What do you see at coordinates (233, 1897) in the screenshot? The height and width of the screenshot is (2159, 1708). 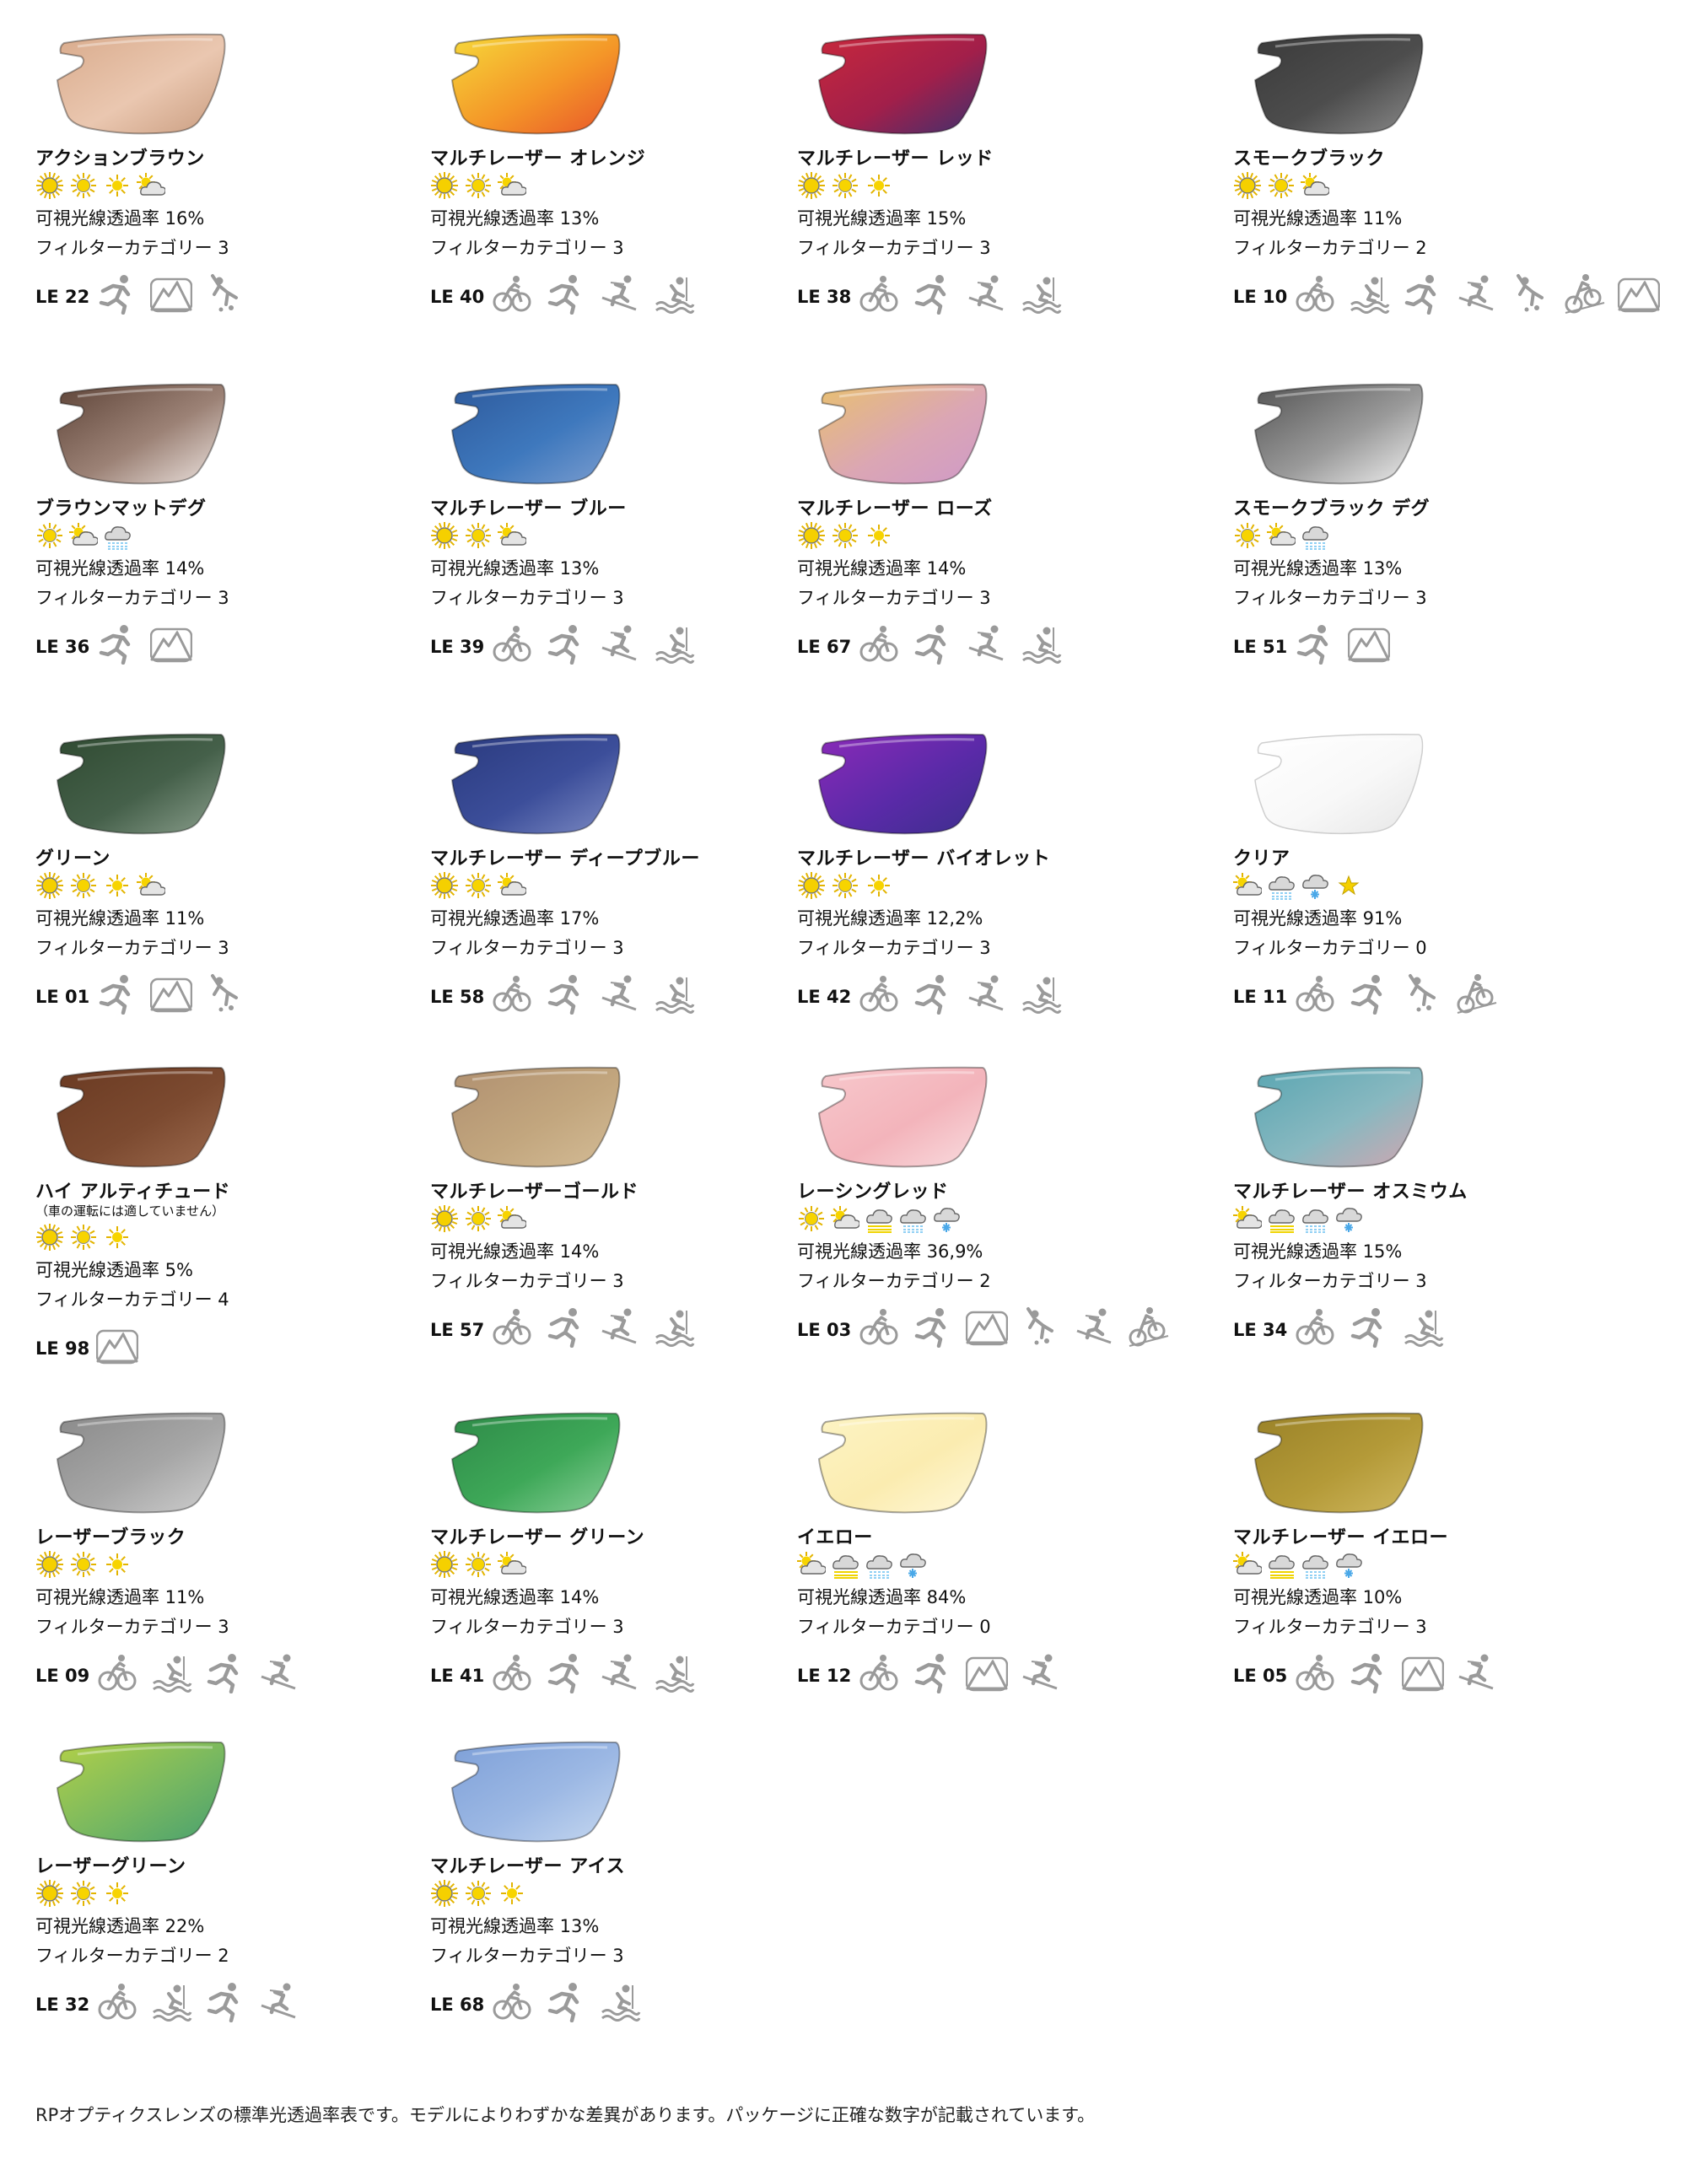 I see `lens-card: レーザーグリーン 可視光線透過率 22% フィルターカテゴリー 2 LE 32` at bounding box center [233, 1897].